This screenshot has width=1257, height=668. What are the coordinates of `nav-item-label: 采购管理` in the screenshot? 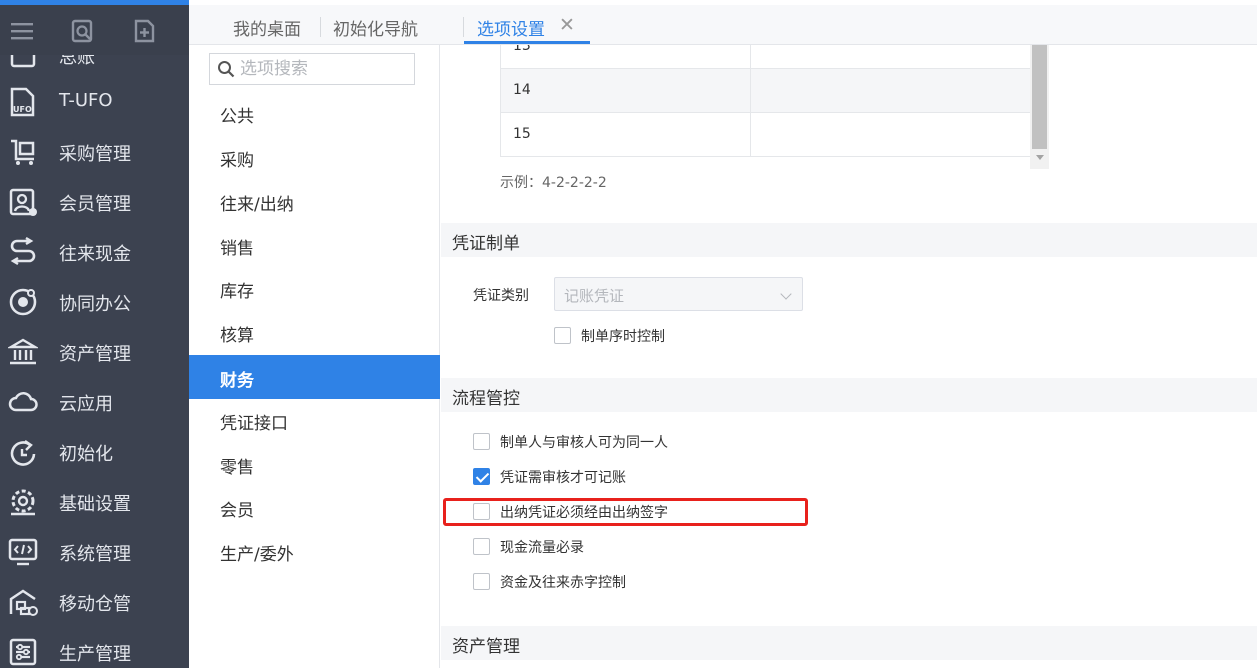 It's located at (95, 154).